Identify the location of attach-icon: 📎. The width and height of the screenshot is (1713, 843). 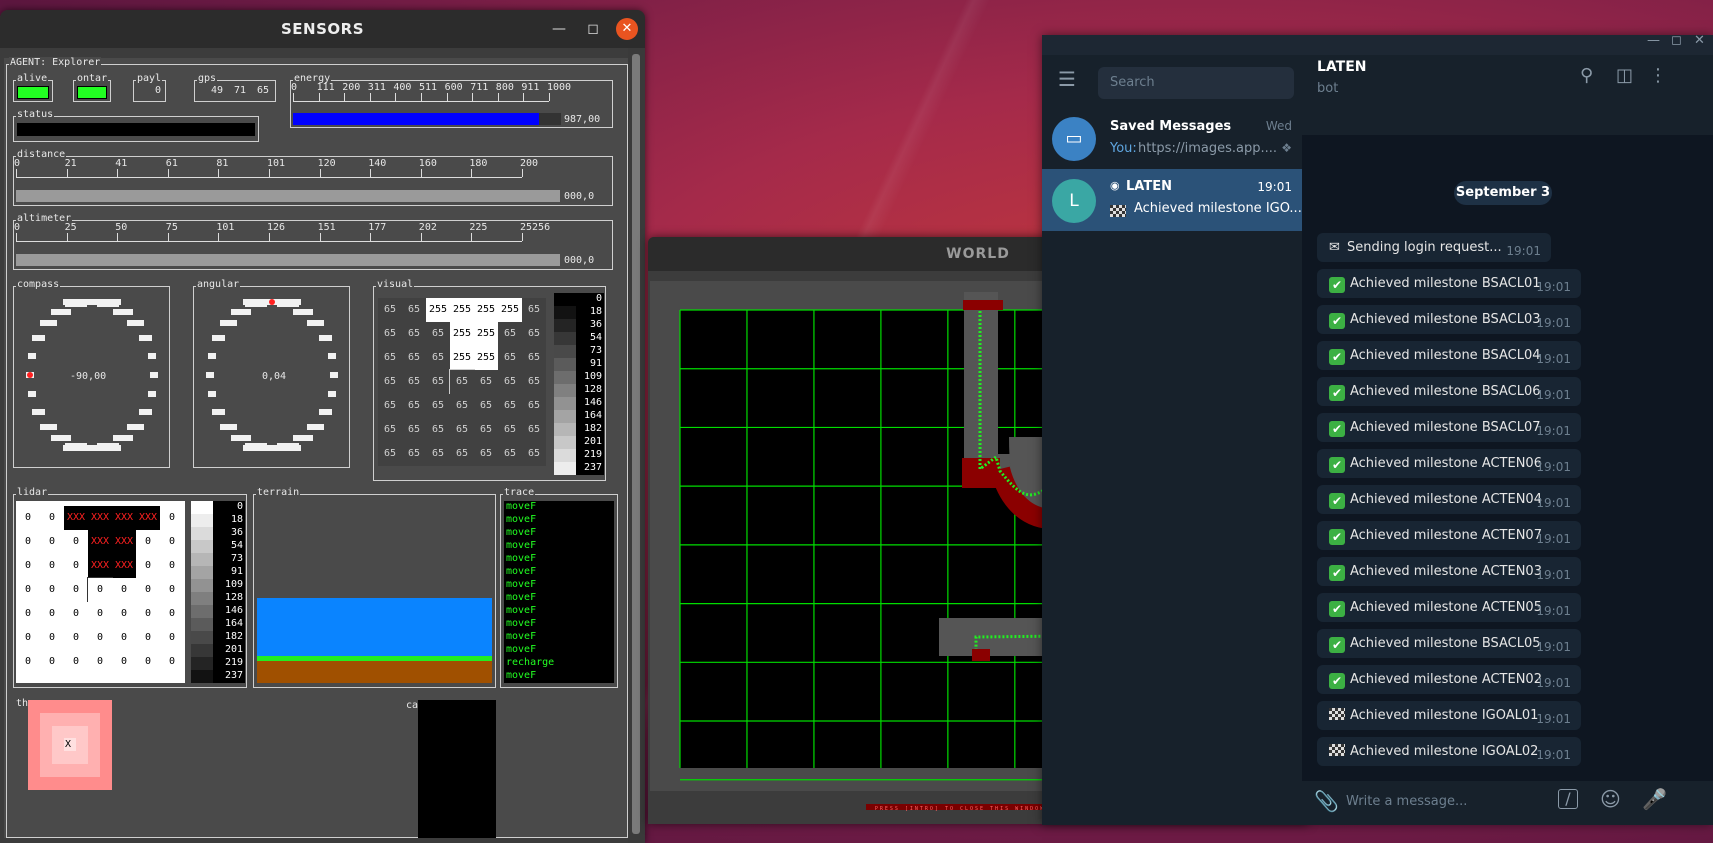
(1326, 801).